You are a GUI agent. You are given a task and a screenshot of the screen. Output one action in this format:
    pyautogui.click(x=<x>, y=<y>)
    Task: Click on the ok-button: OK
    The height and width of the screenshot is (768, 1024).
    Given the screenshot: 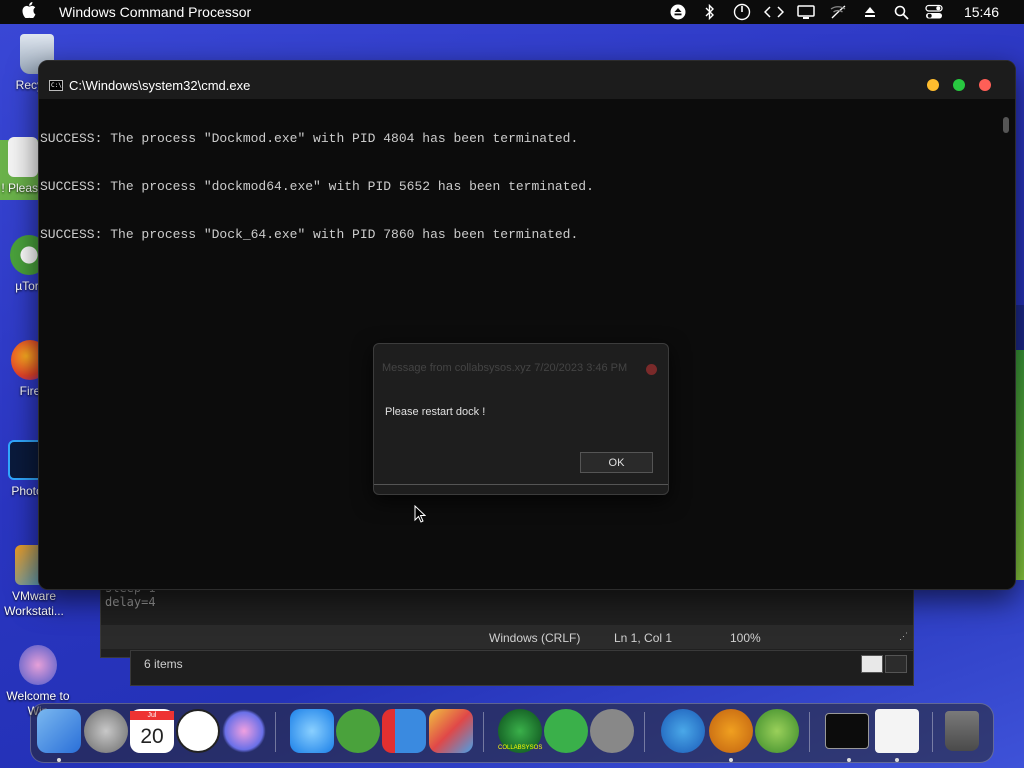 What is the action you would take?
    pyautogui.click(x=616, y=462)
    